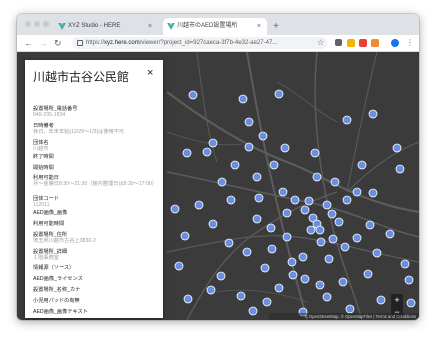 The height and width of the screenshot is (342, 436). I want to click on new-tab-button: +, so click(276, 26).